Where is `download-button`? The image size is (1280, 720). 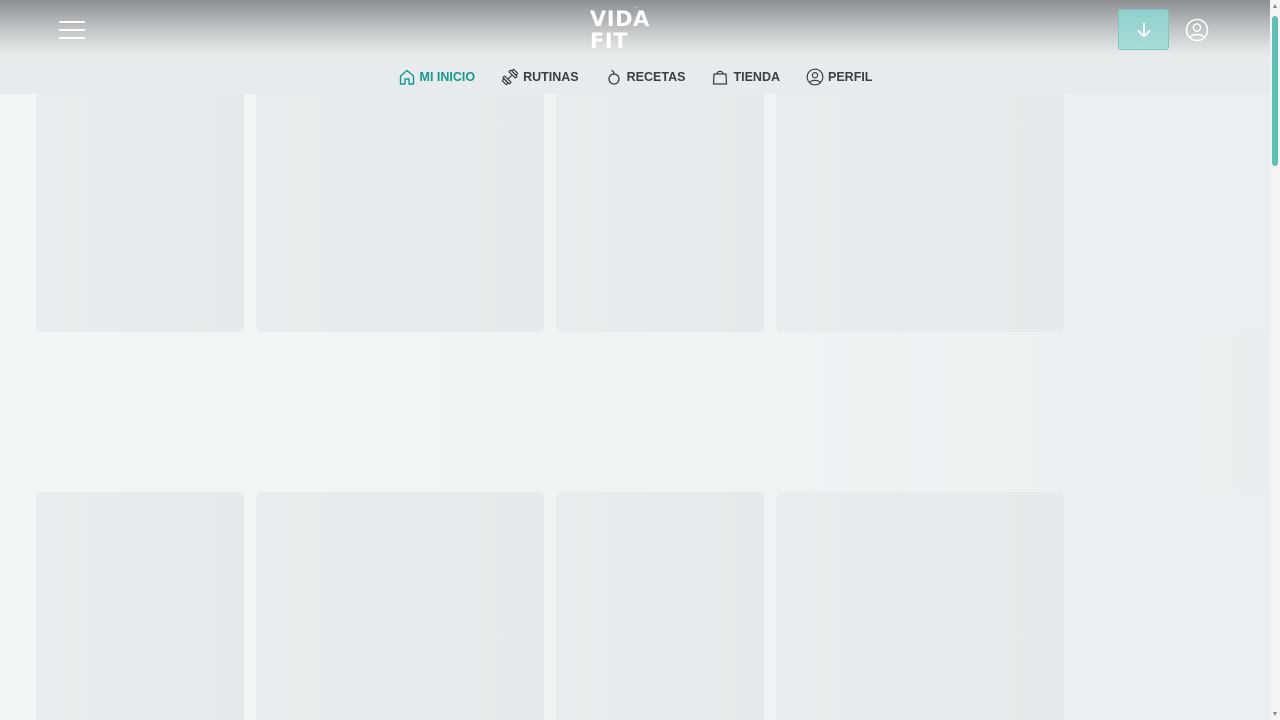 download-button is located at coordinates (1143, 29).